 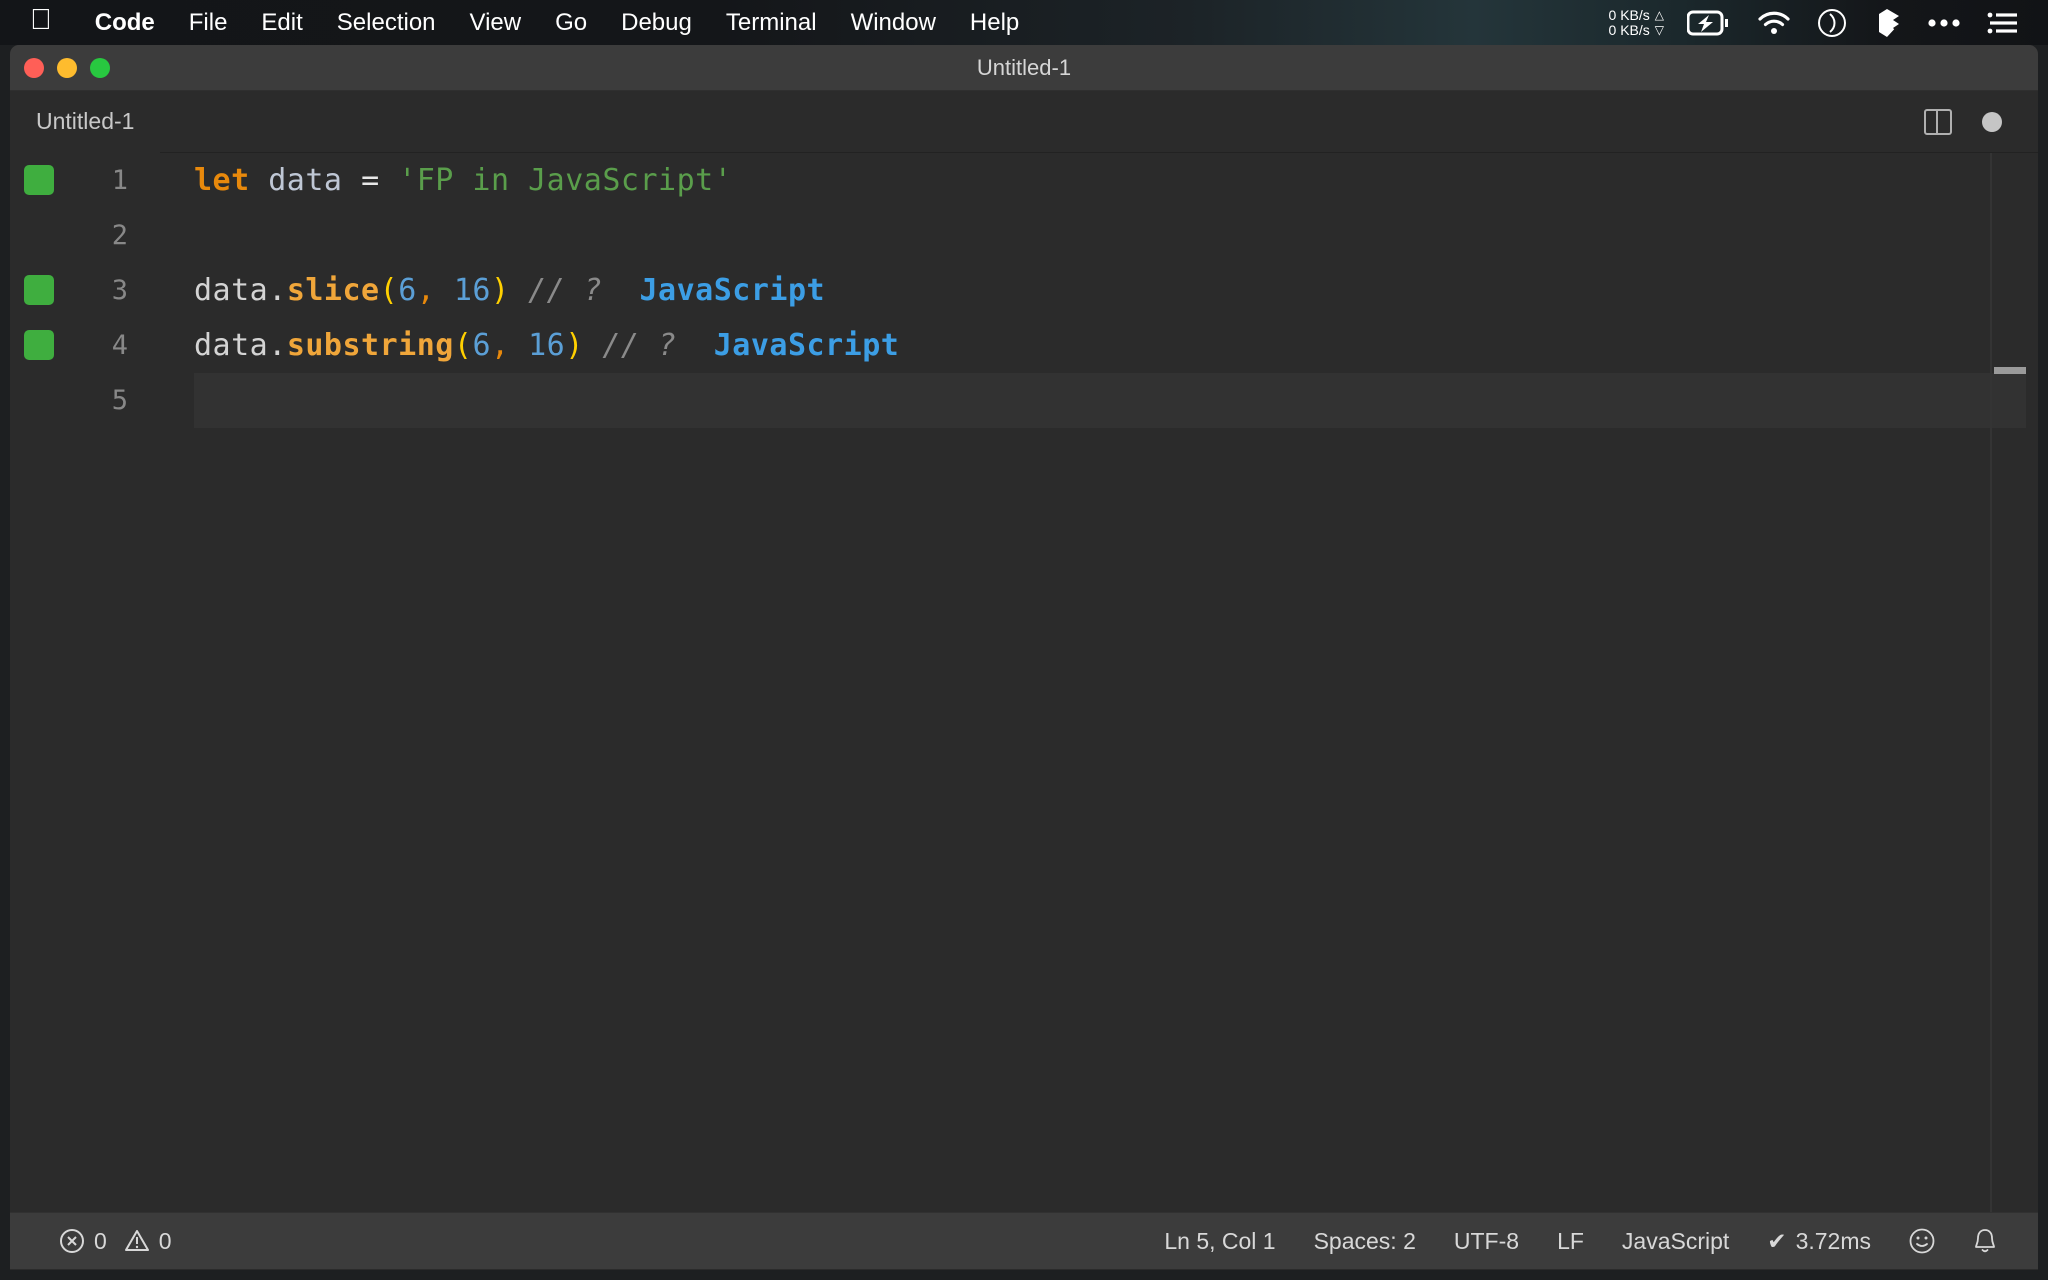 I want to click on language-mode: JavaScript, so click(x=1675, y=1241).